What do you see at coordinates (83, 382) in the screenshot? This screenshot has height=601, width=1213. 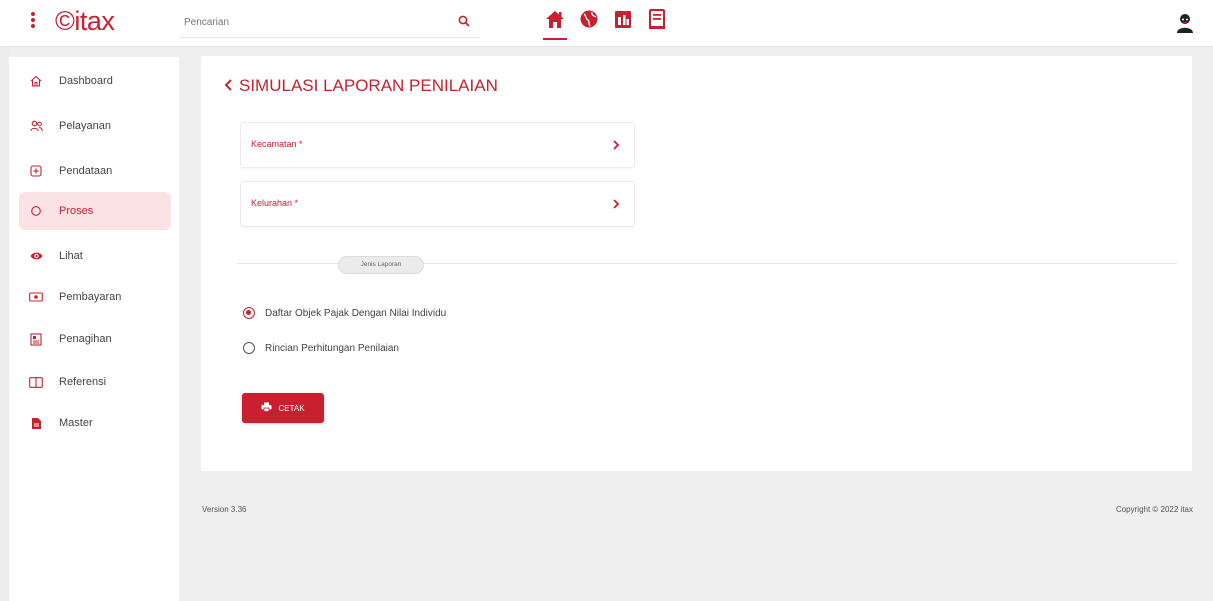 I see `sidebar-item-label: Referensi` at bounding box center [83, 382].